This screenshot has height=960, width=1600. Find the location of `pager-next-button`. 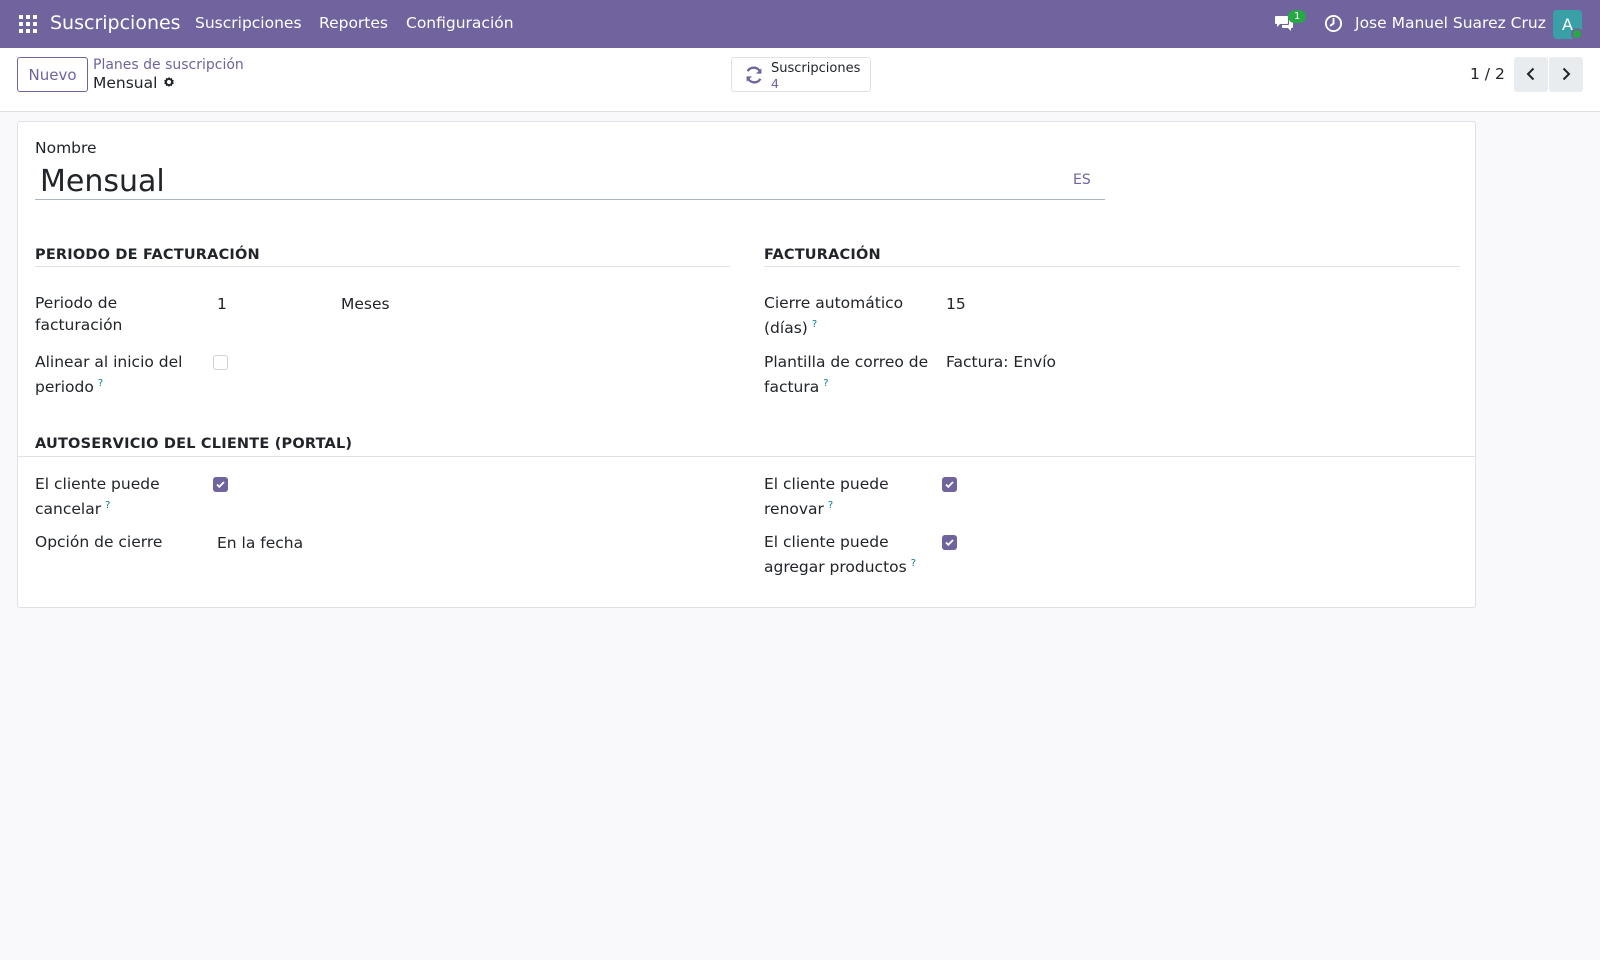

pager-next-button is located at coordinates (1566, 74).